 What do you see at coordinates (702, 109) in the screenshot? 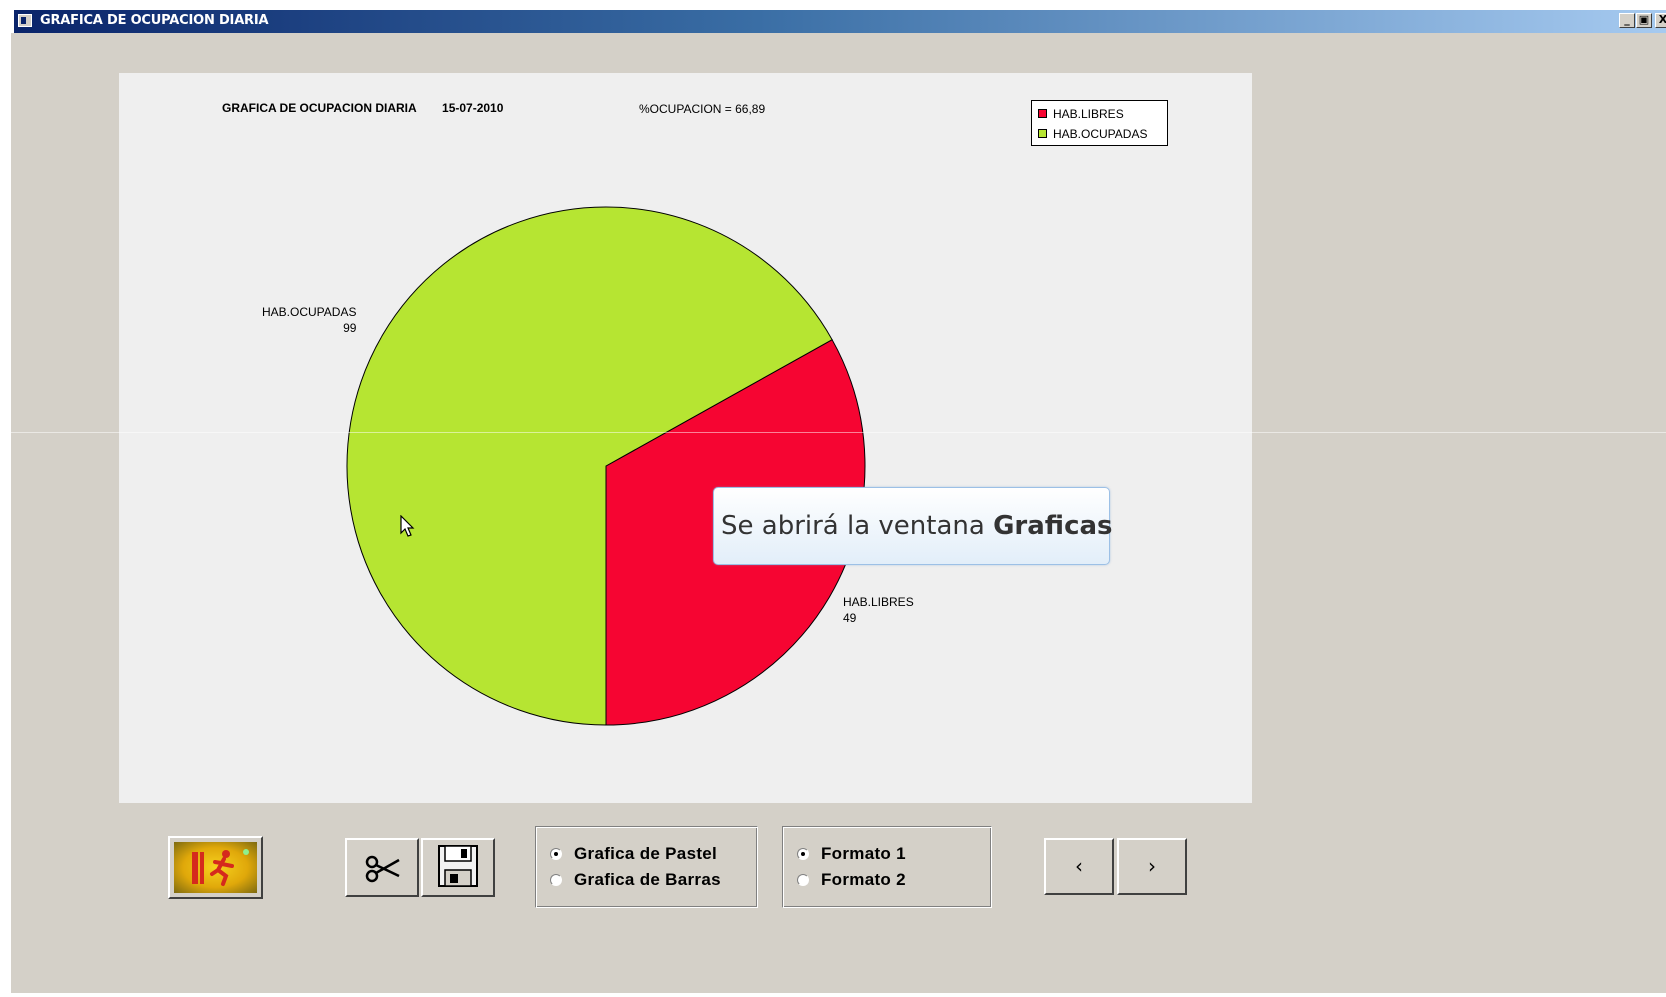
I see `occupancy-percentage: %OCUPACION = 66,89` at bounding box center [702, 109].